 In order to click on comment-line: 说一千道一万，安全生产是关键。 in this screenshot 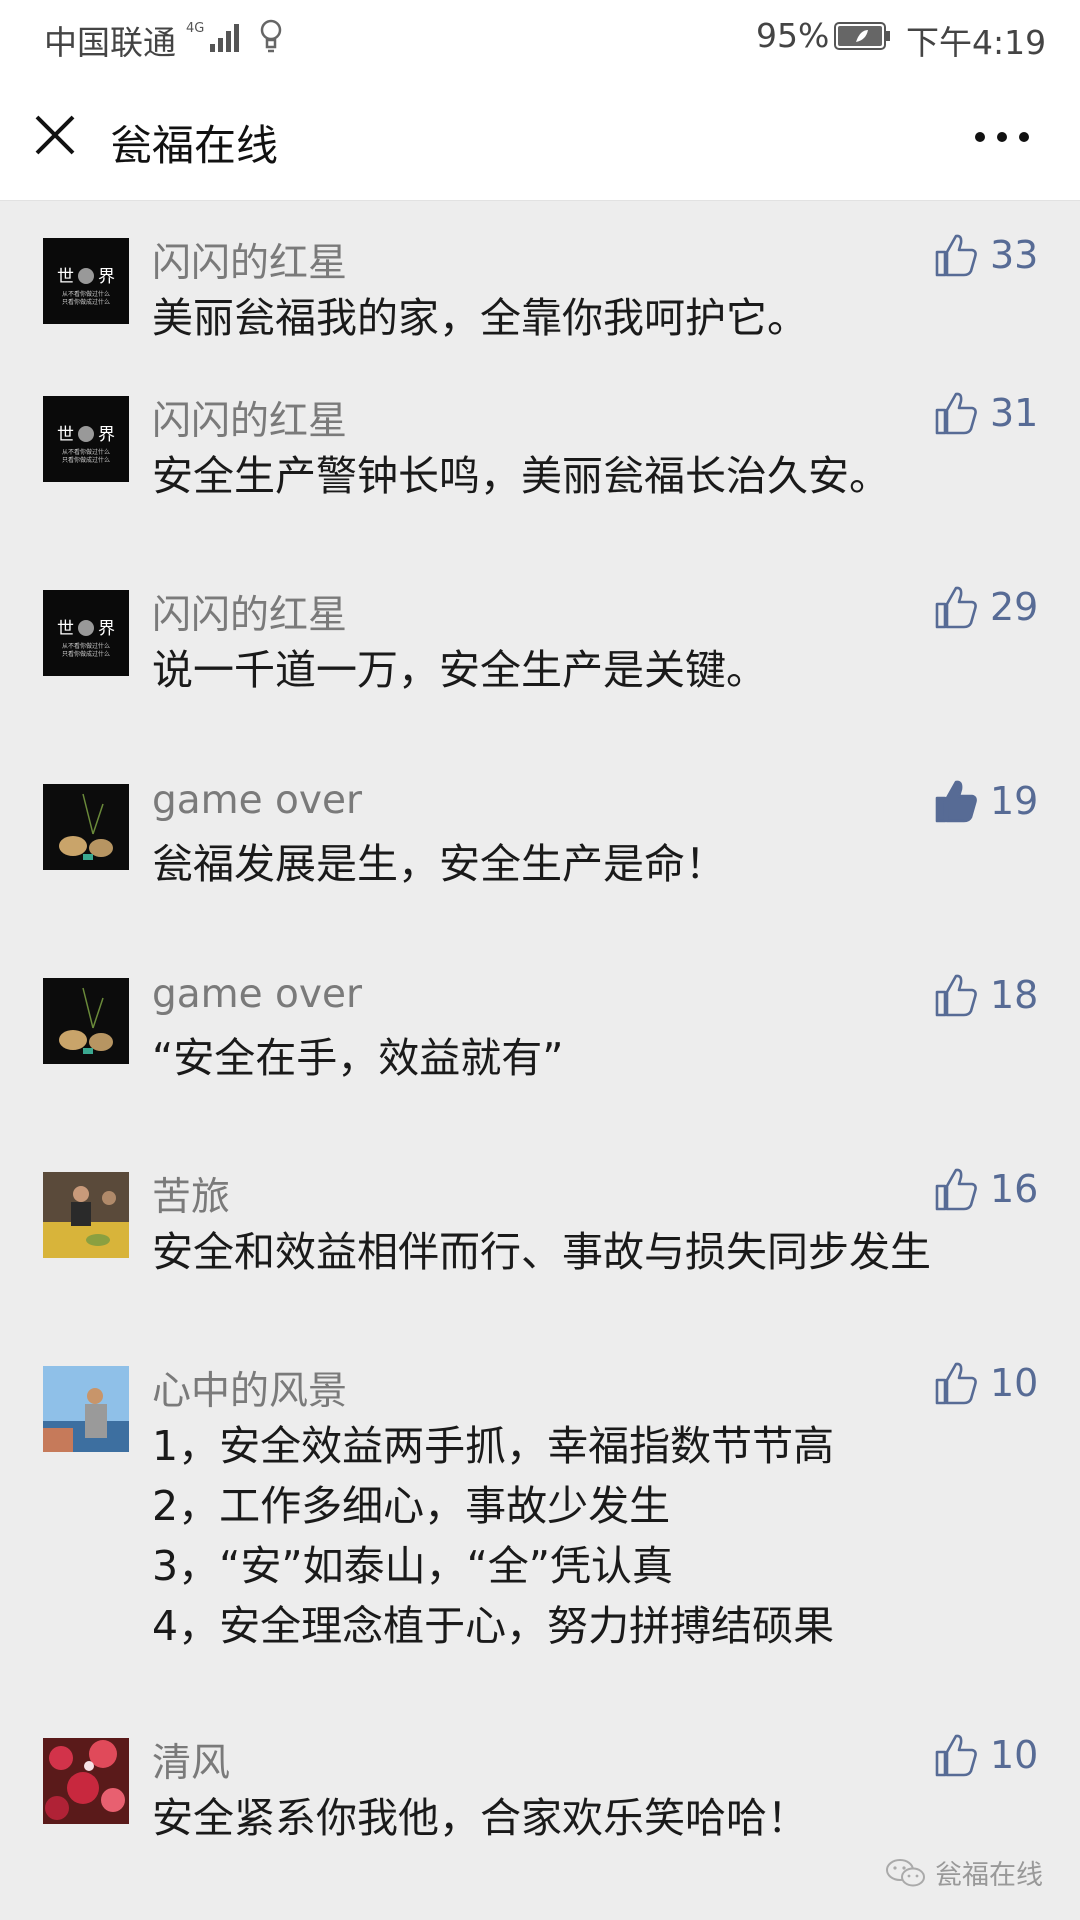, I will do `click(459, 670)`.